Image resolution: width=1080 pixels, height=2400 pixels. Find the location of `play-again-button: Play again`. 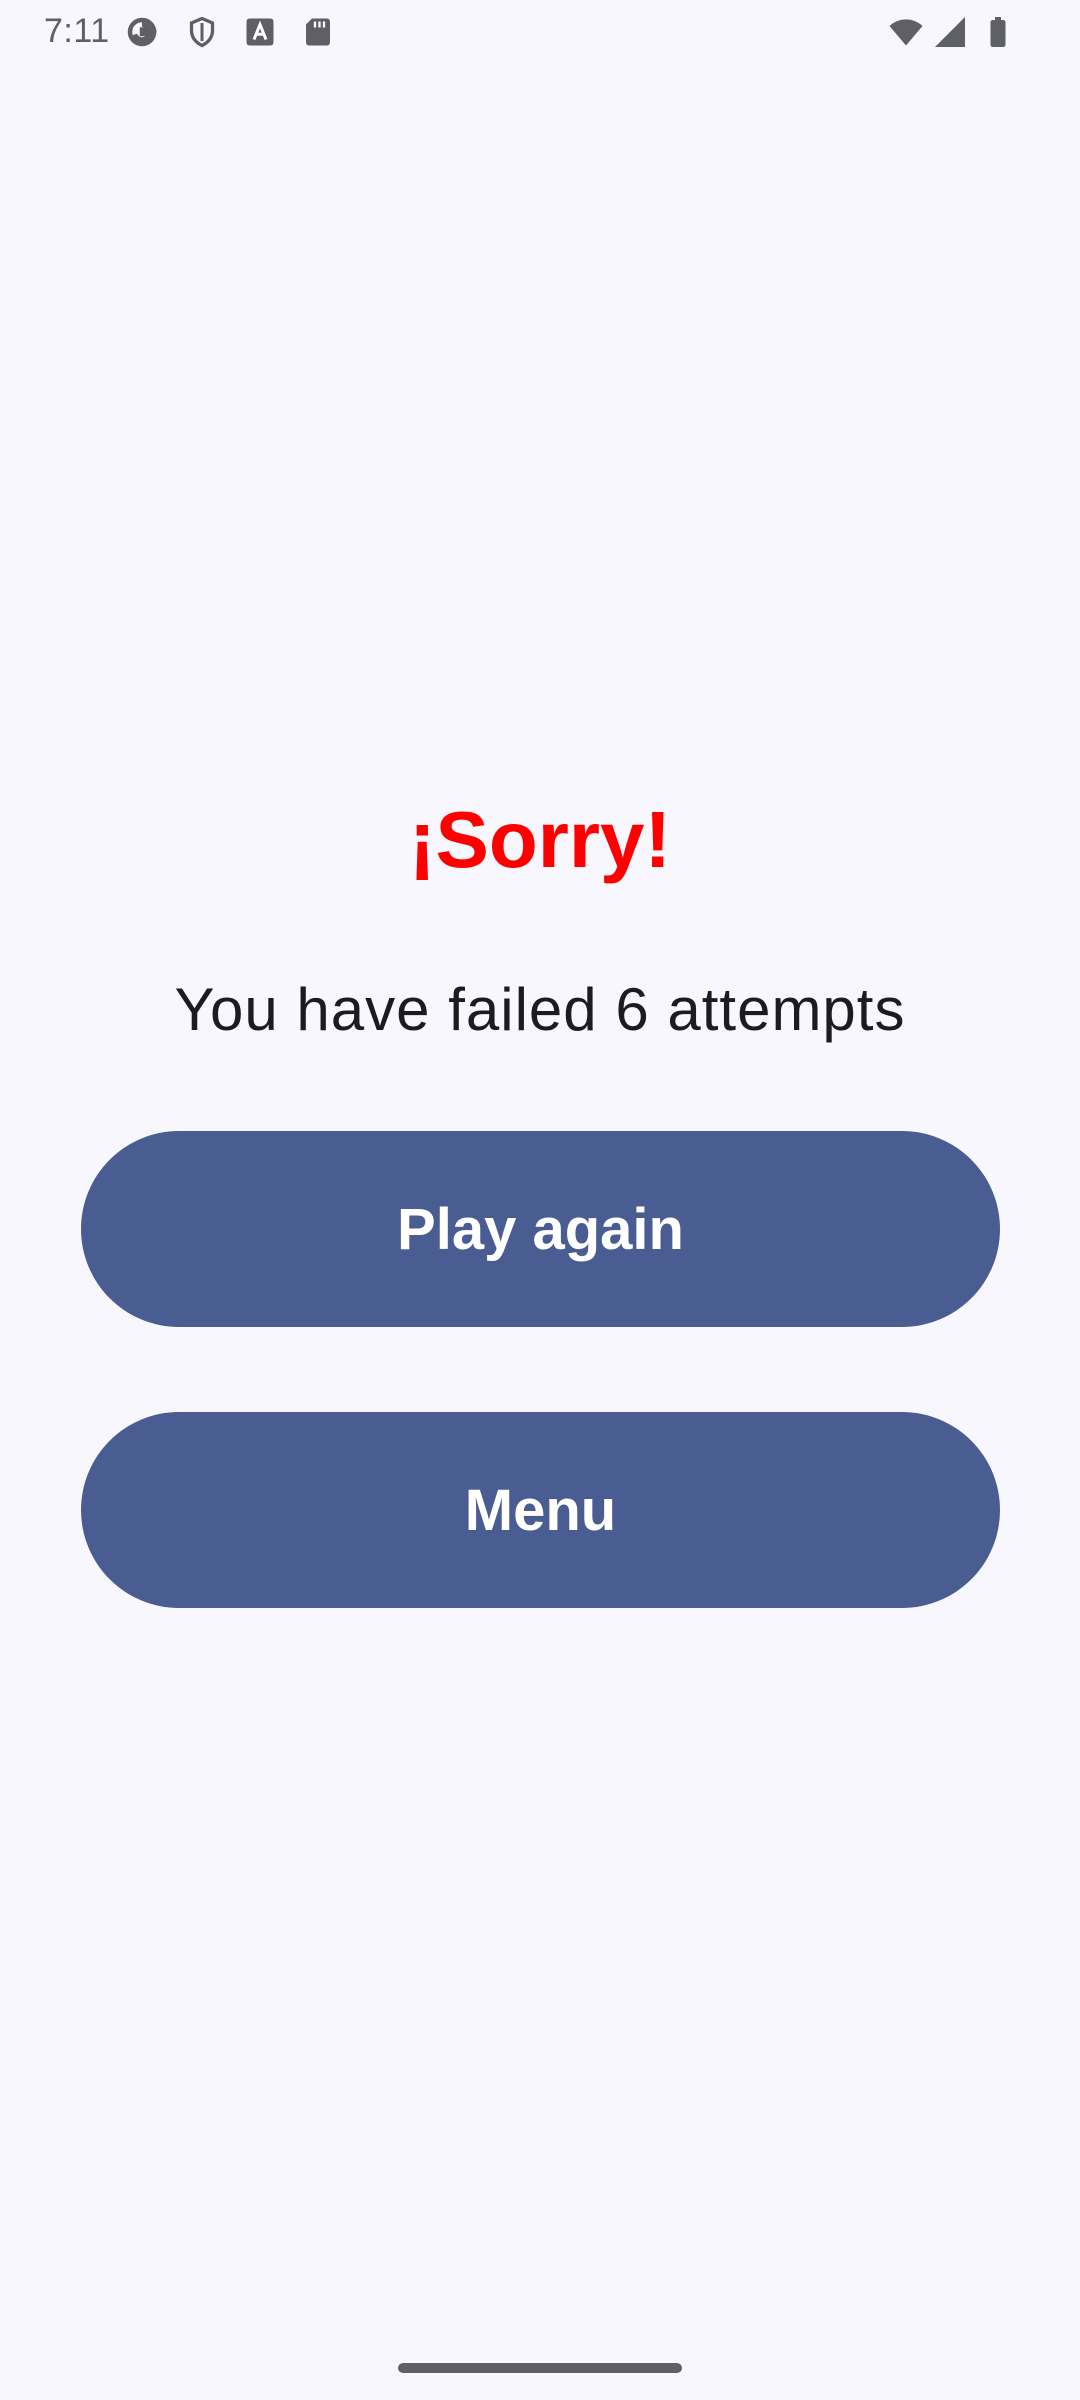

play-again-button: Play again is located at coordinates (540, 1229).